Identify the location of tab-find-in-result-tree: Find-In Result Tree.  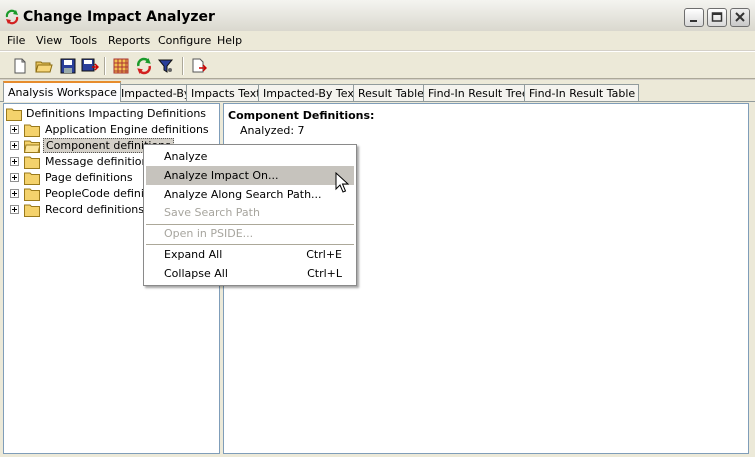
(478, 93).